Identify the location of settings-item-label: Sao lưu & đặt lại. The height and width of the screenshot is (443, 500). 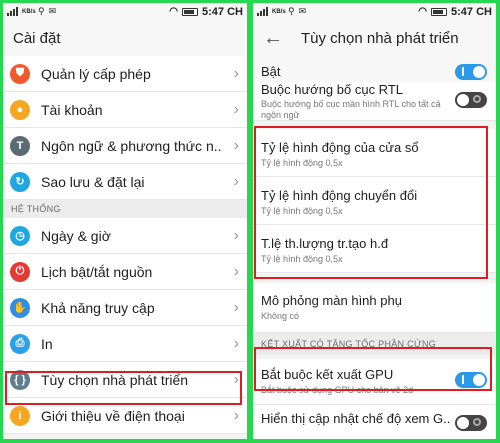
(93, 181).